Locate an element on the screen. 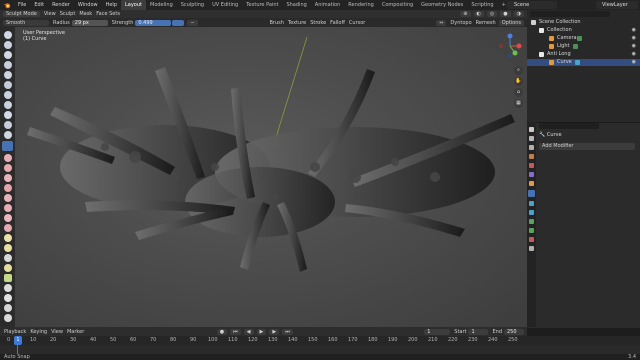 The image size is (640, 360). tool-crease-icon is located at coordinates (8, 115).